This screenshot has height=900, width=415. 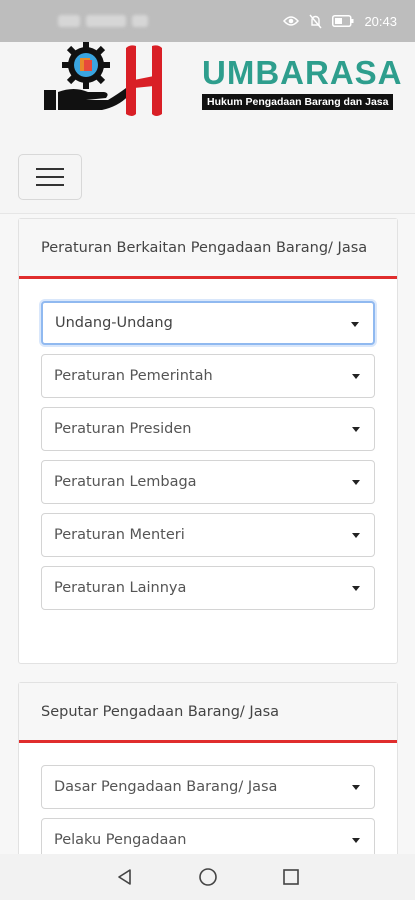 I want to click on home-icon, so click(x=208, y=877).